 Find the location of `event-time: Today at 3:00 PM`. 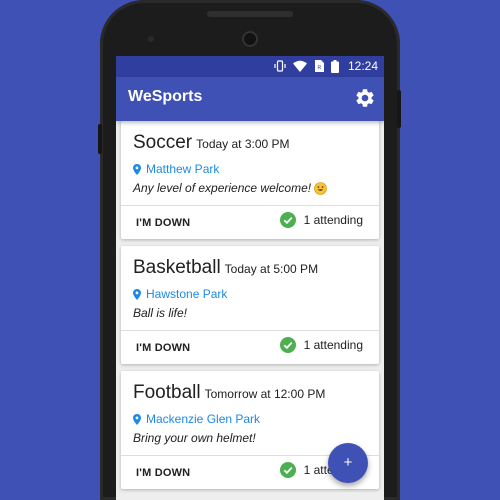

event-time: Today at 3:00 PM is located at coordinates (243, 144).